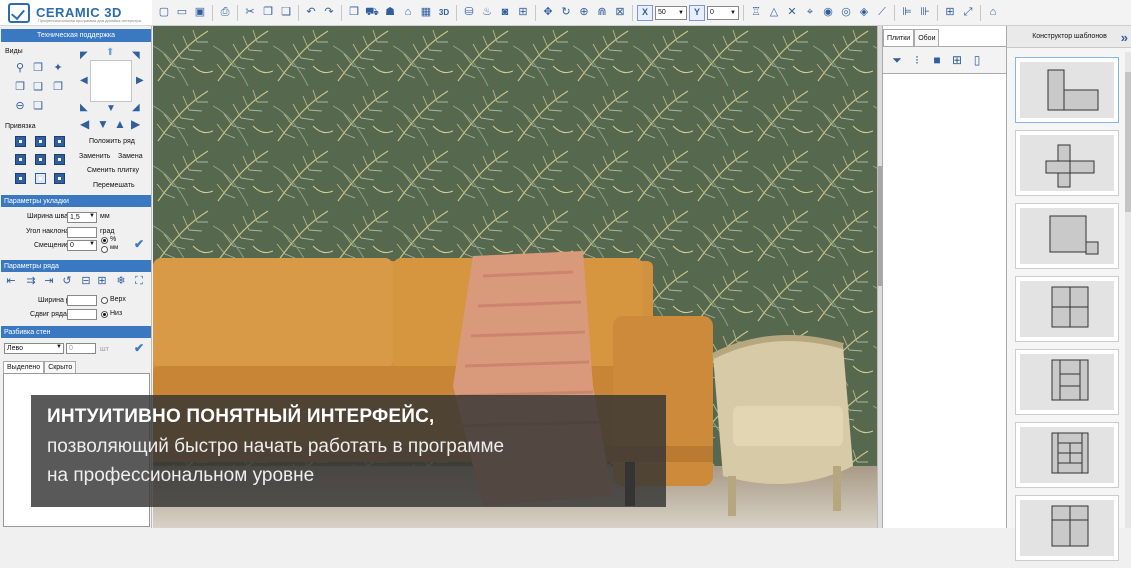  What do you see at coordinates (104, 240) in the screenshot?
I see `offset-percent-radio` at bounding box center [104, 240].